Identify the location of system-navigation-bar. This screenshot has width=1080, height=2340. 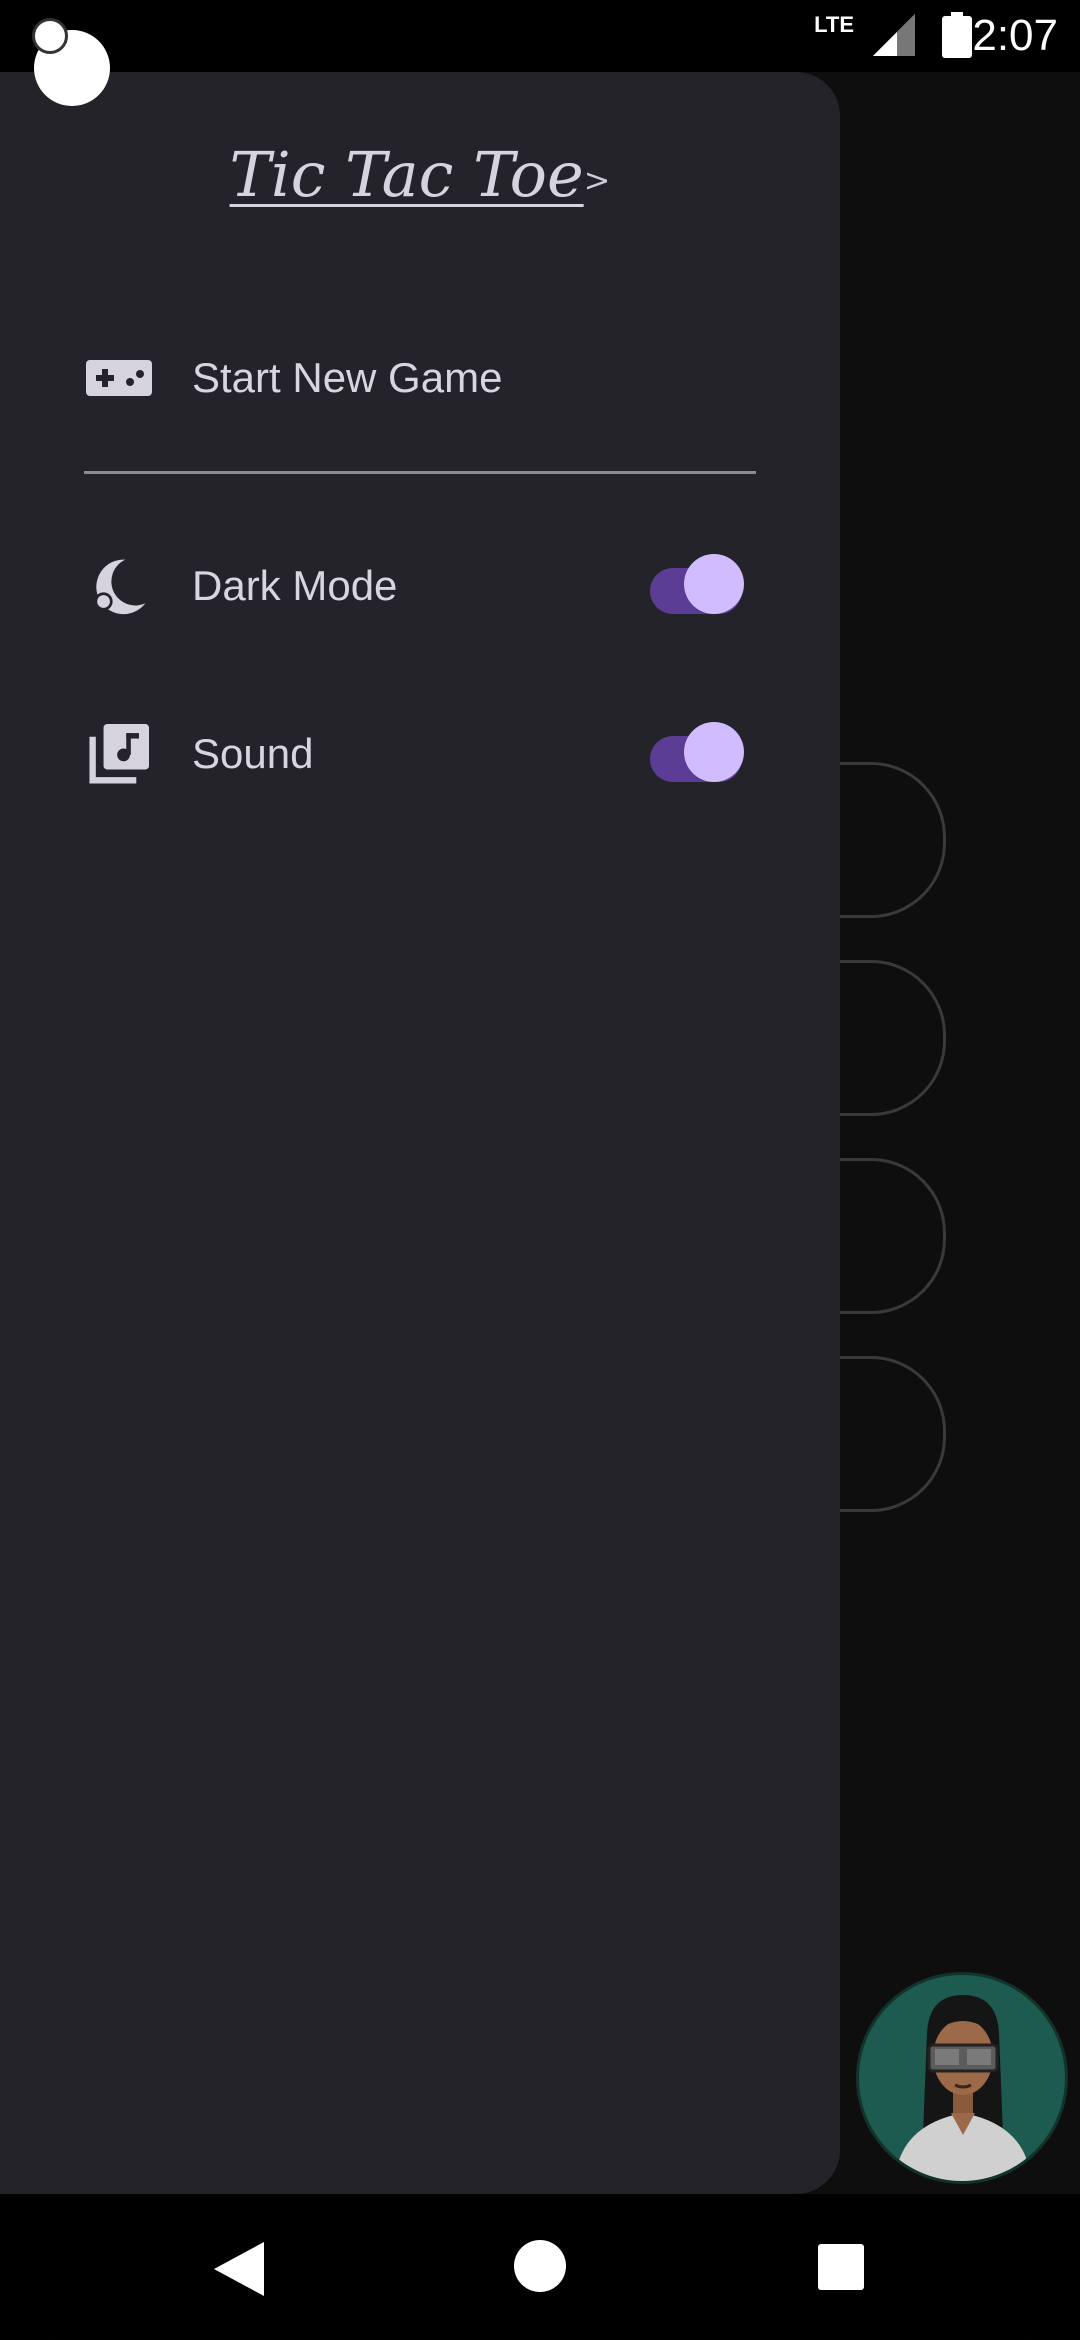
(540, 2267).